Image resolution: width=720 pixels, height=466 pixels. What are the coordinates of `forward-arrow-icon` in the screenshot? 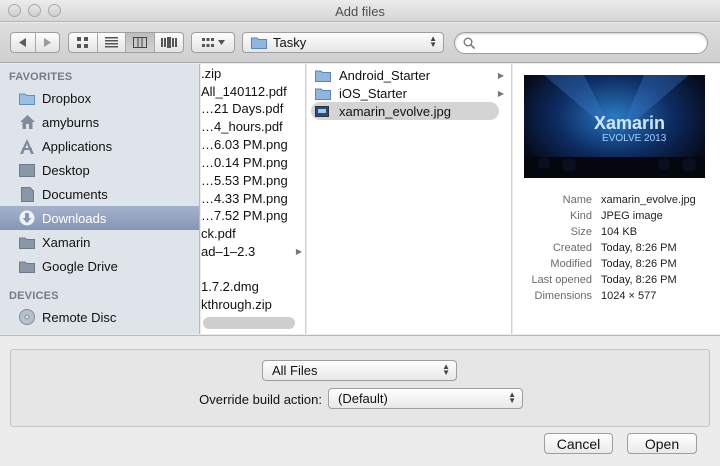 It's located at (48, 42).